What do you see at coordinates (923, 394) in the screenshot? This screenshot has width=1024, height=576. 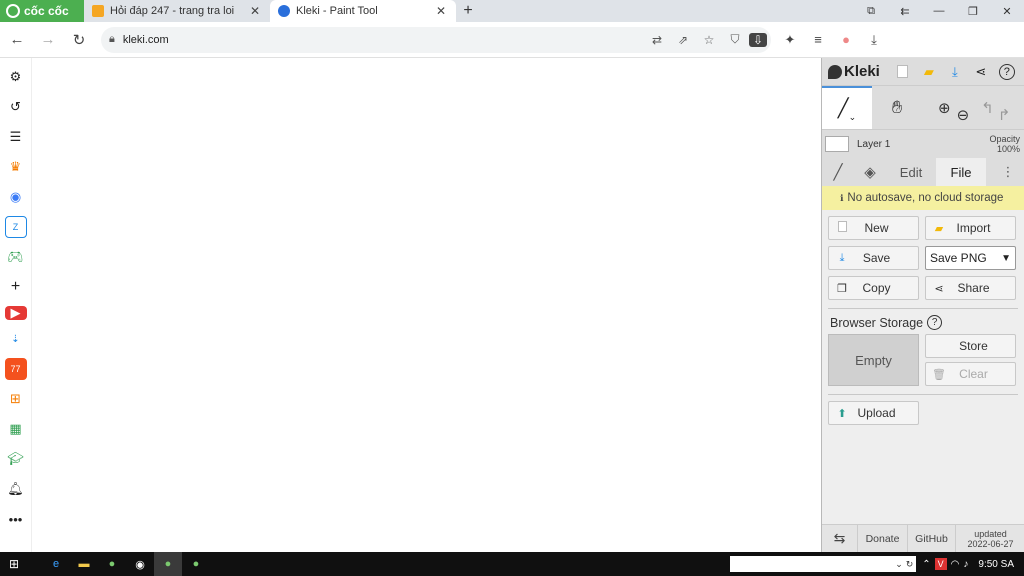 I see `divider` at bounding box center [923, 394].